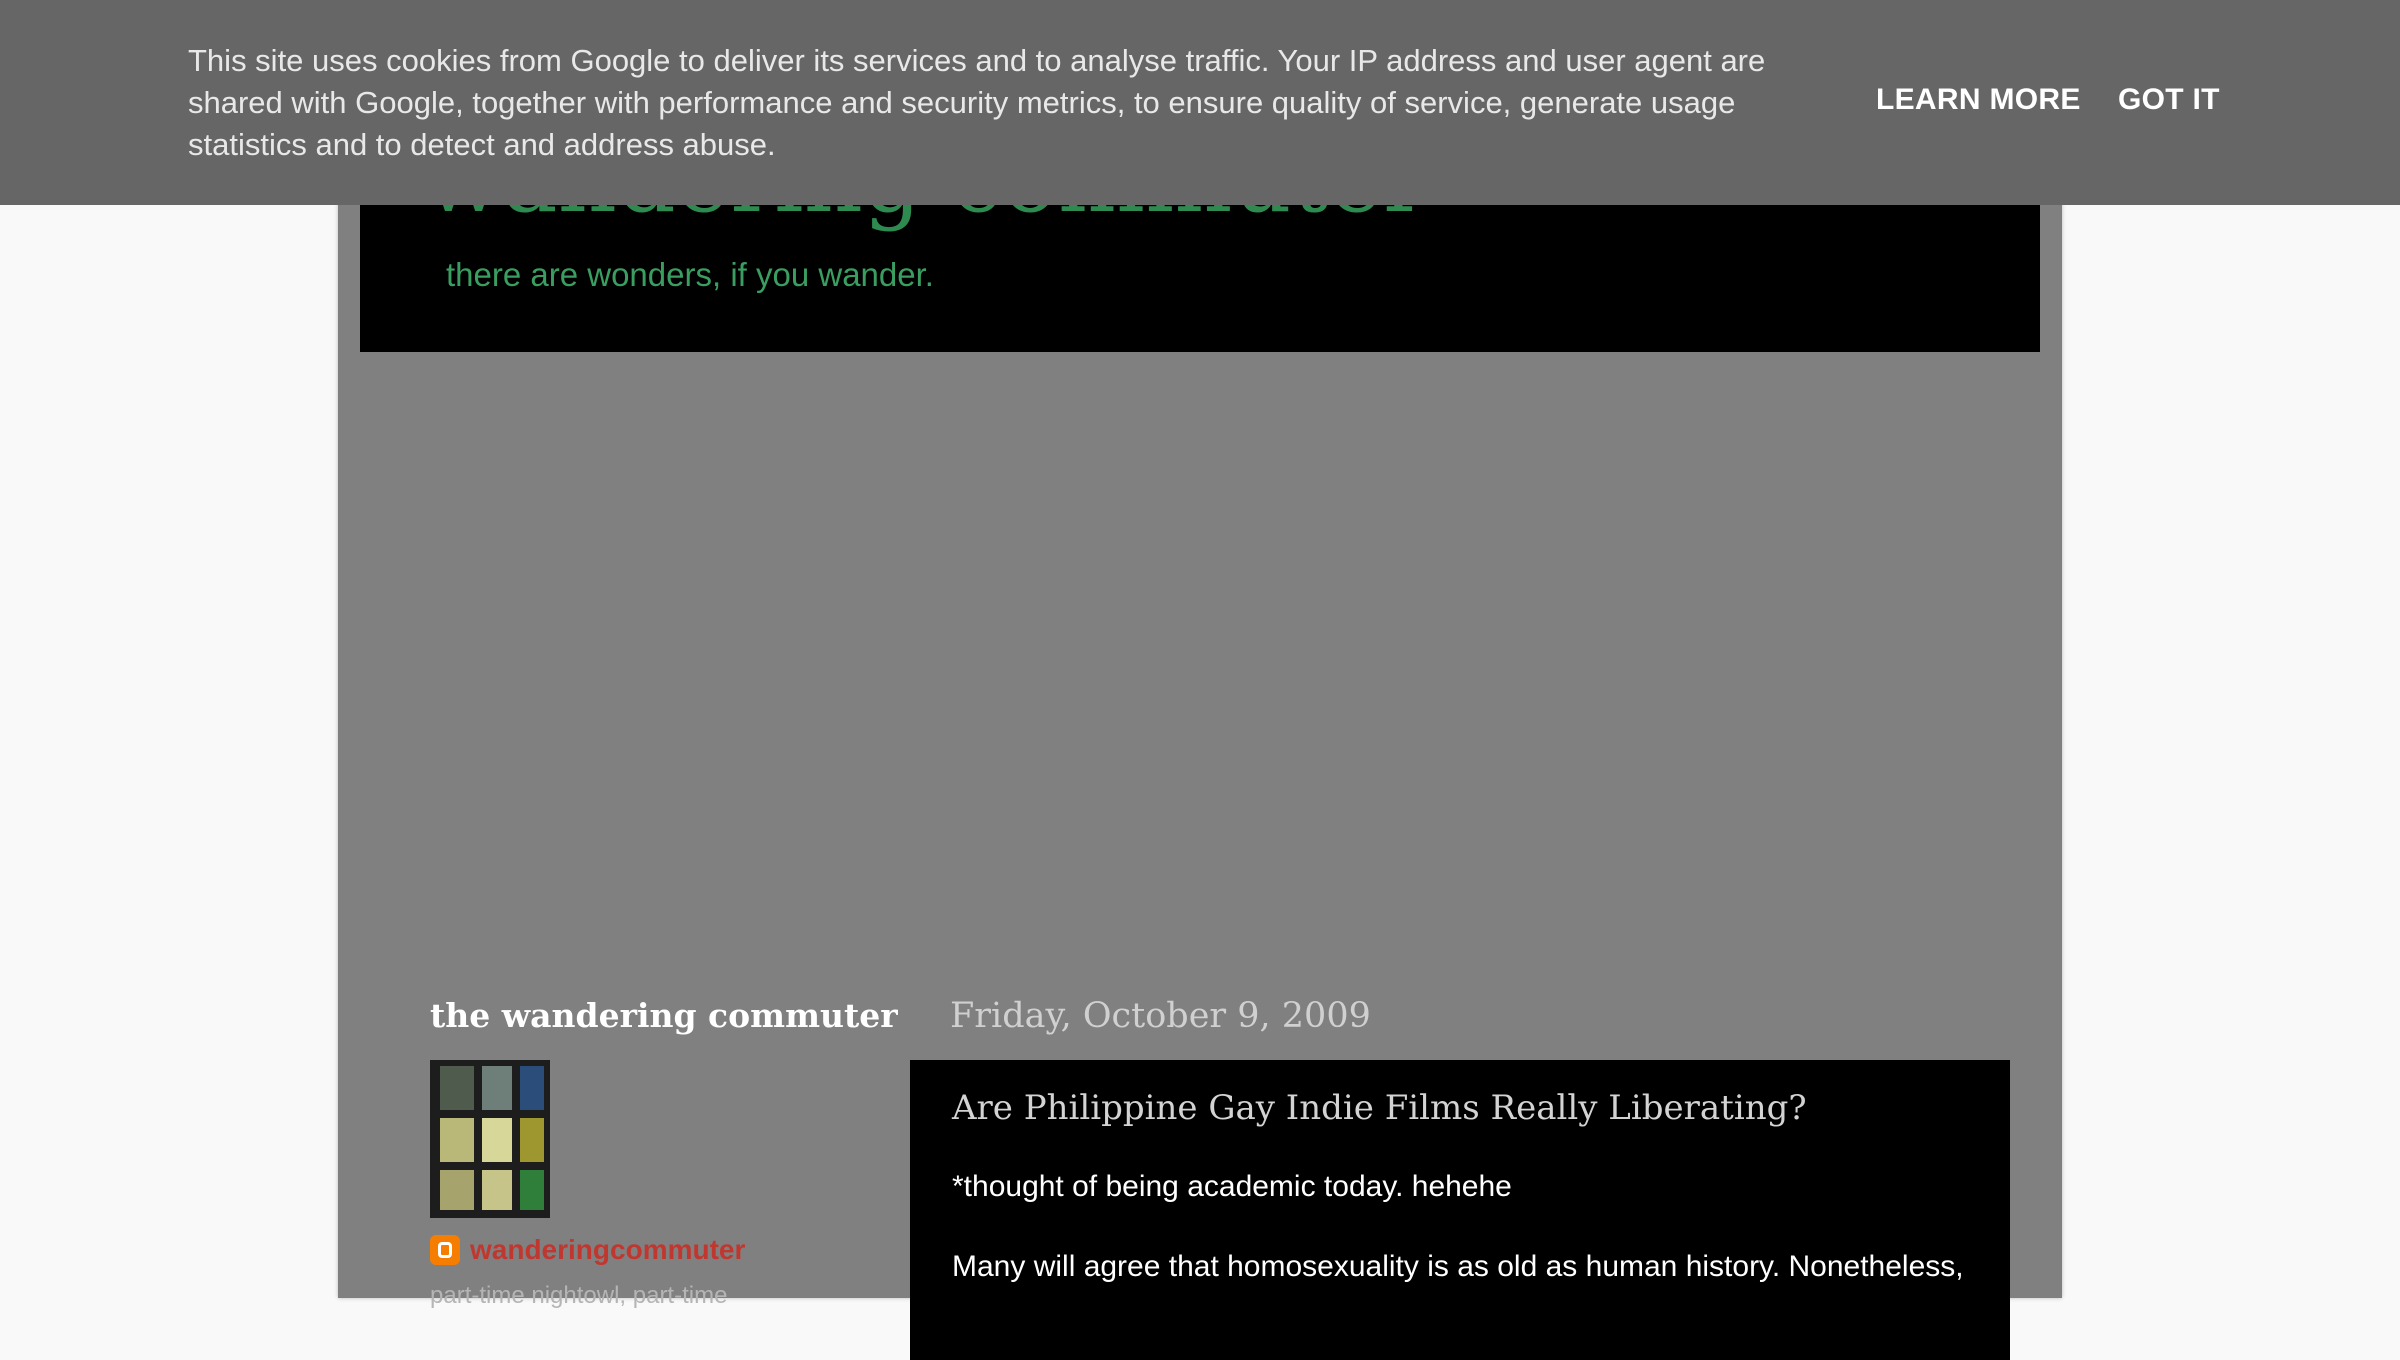 This screenshot has height=1360, width=2400. What do you see at coordinates (1978, 100) in the screenshot?
I see `learn-more-button: LEARN MORE` at bounding box center [1978, 100].